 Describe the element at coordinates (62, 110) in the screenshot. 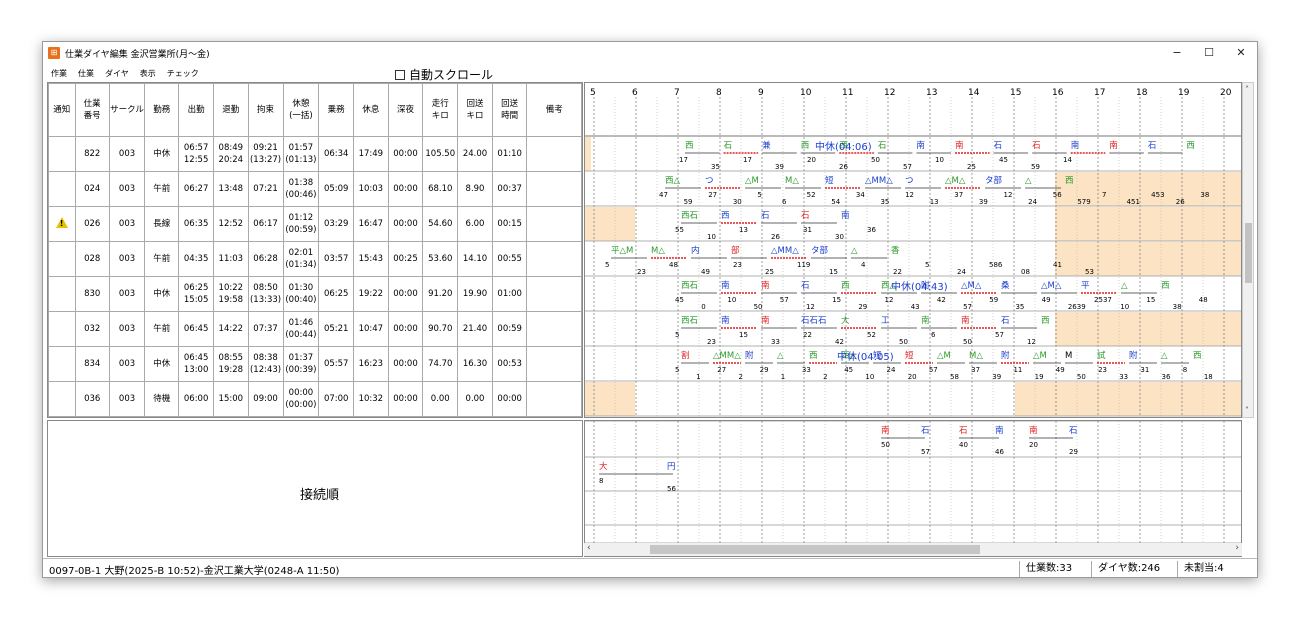

I see `column-header-notice: 通知` at that location.